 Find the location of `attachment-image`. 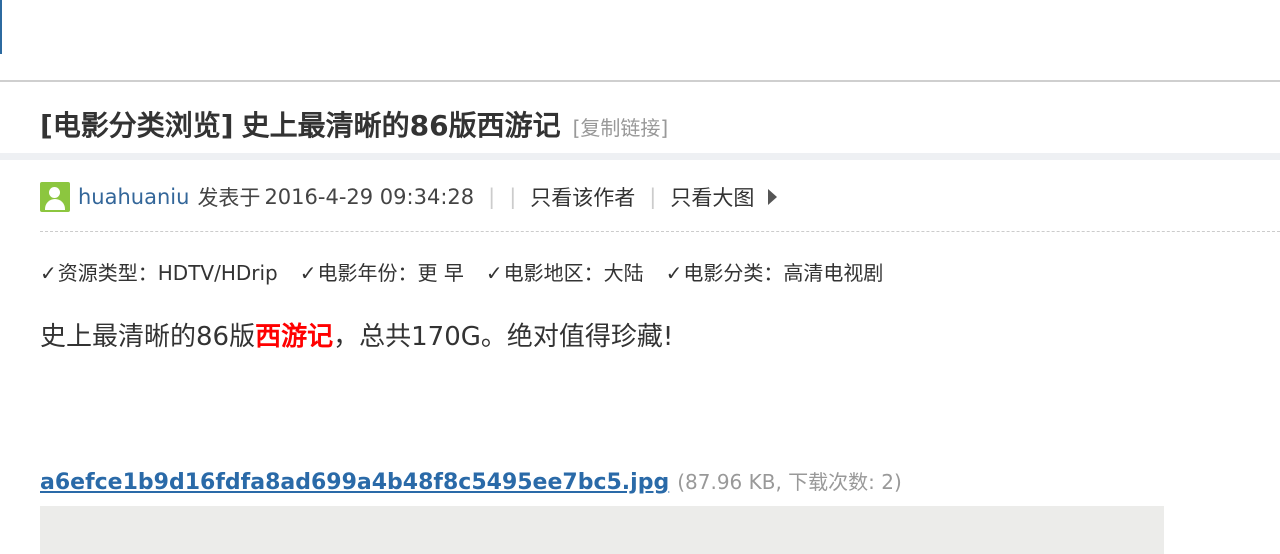

attachment-image is located at coordinates (602, 530).